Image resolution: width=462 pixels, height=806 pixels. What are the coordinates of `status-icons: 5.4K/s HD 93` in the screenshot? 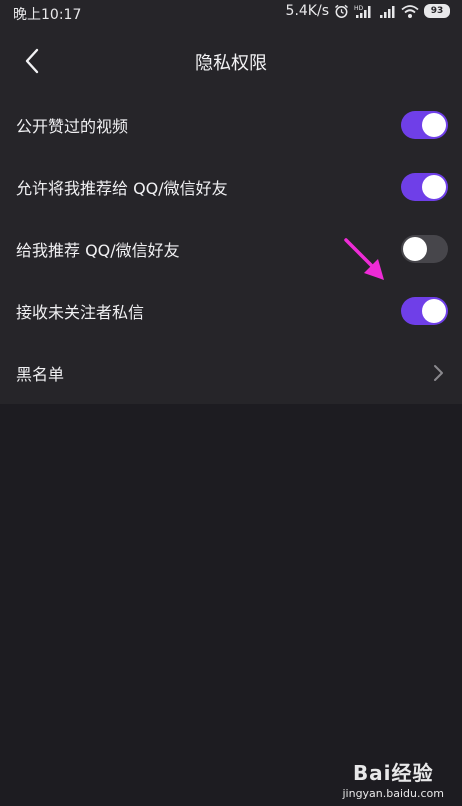 It's located at (368, 11).